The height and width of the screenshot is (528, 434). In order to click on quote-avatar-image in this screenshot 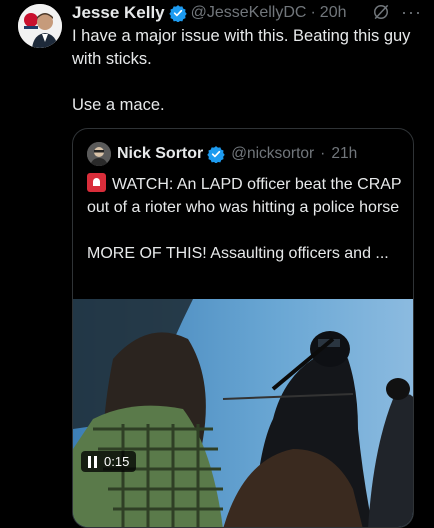, I will do `click(99, 154)`.